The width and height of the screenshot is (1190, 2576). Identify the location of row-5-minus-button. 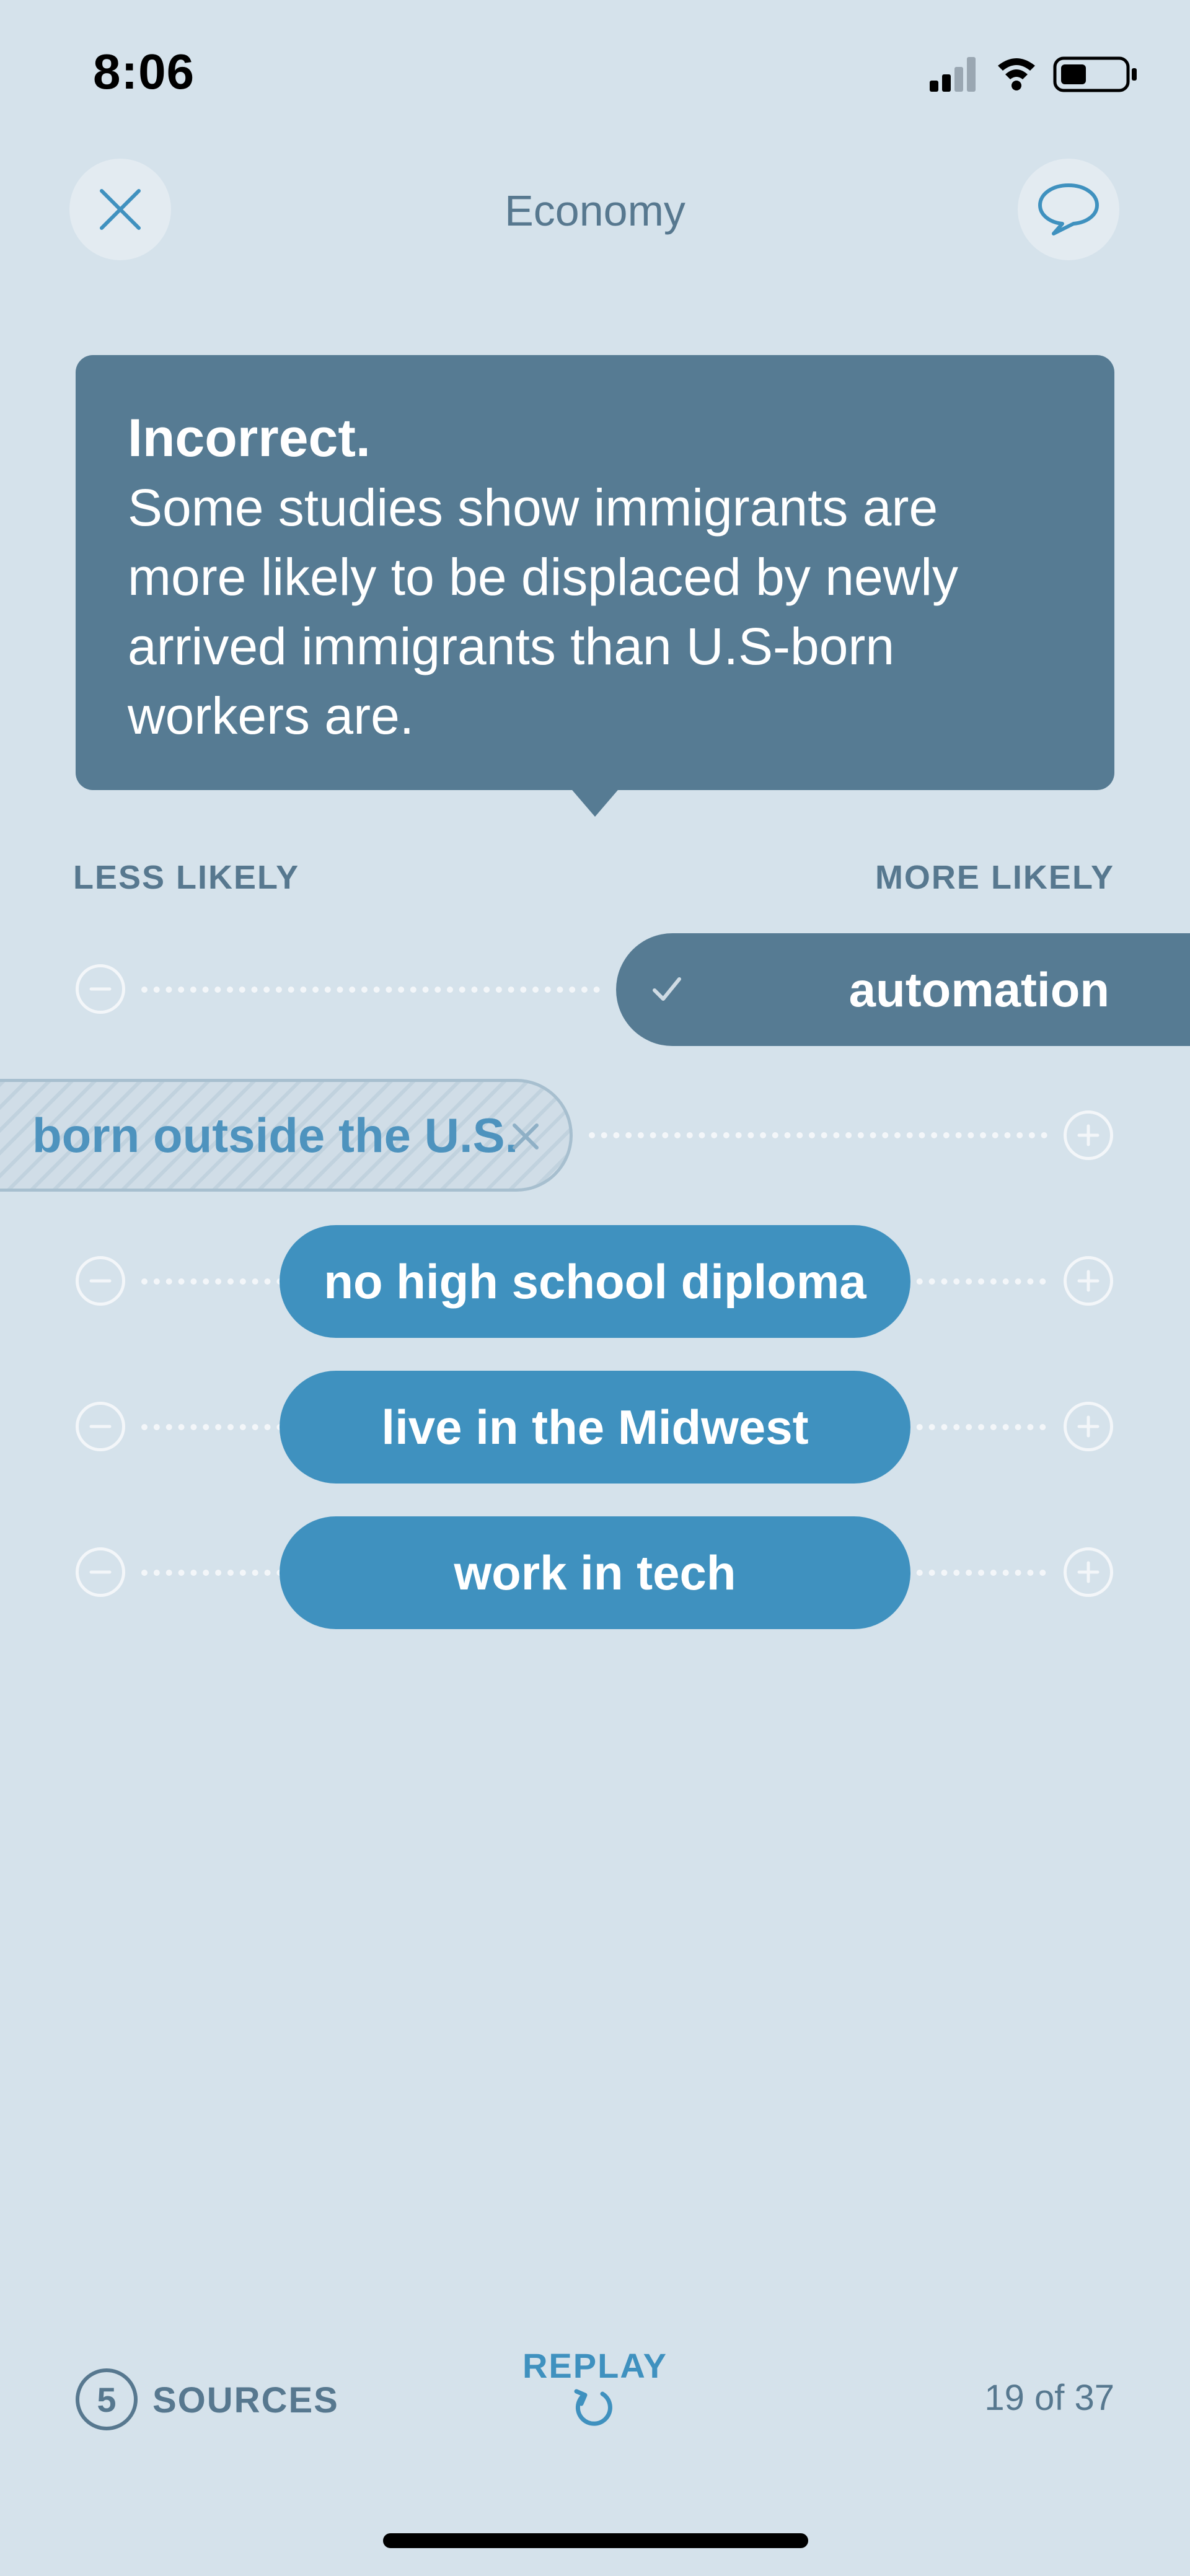
(100, 1572).